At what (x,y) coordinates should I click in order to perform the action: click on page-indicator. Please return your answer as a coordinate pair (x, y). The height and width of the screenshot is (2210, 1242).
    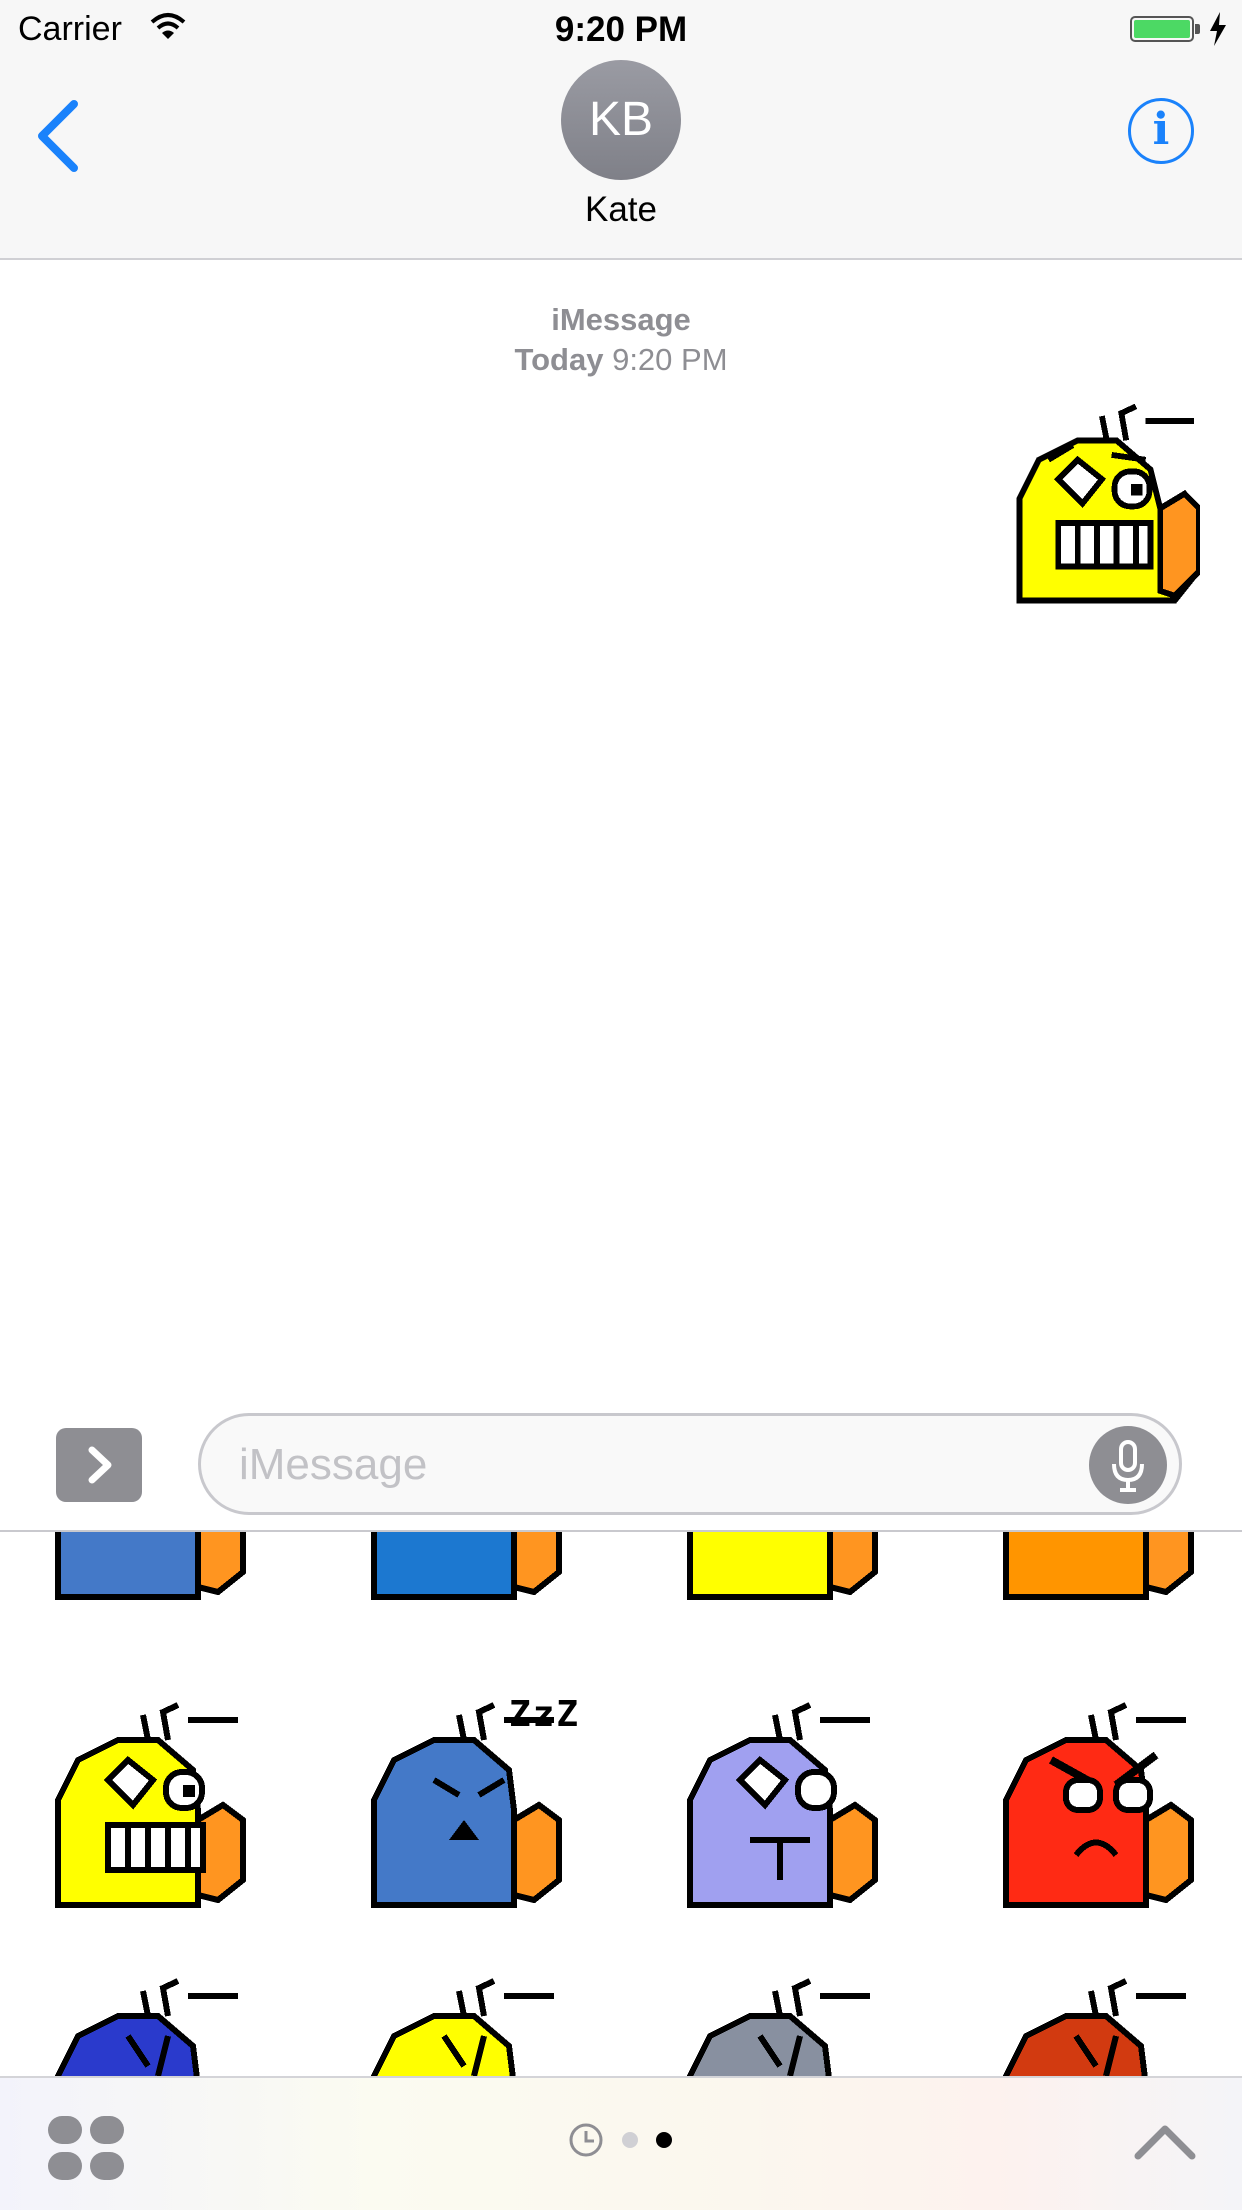
    Looking at the image, I should click on (623, 2140).